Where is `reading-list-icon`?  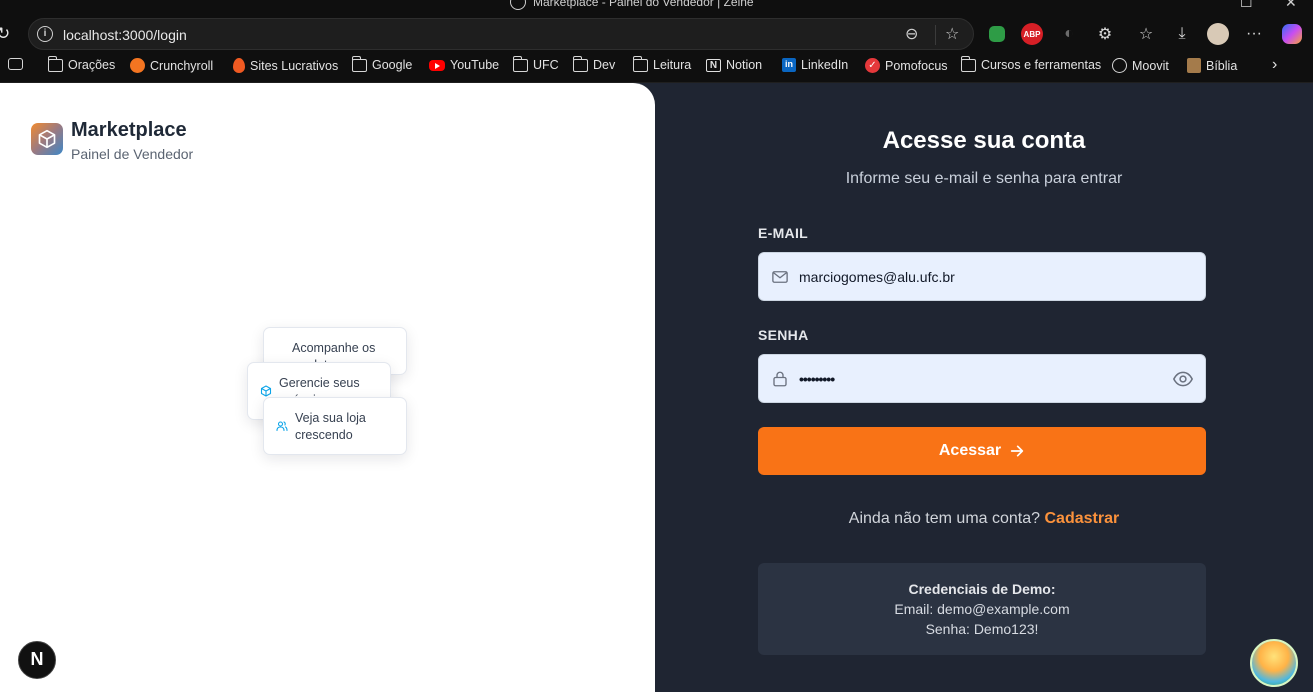
reading-list-icon is located at coordinates (15, 64).